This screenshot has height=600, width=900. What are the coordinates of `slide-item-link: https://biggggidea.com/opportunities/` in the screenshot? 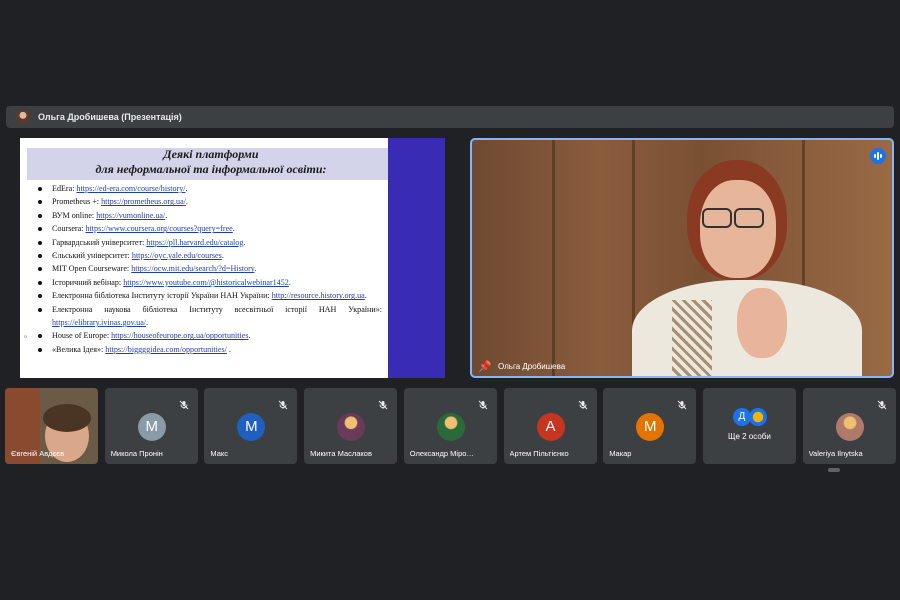 It's located at (166, 349).